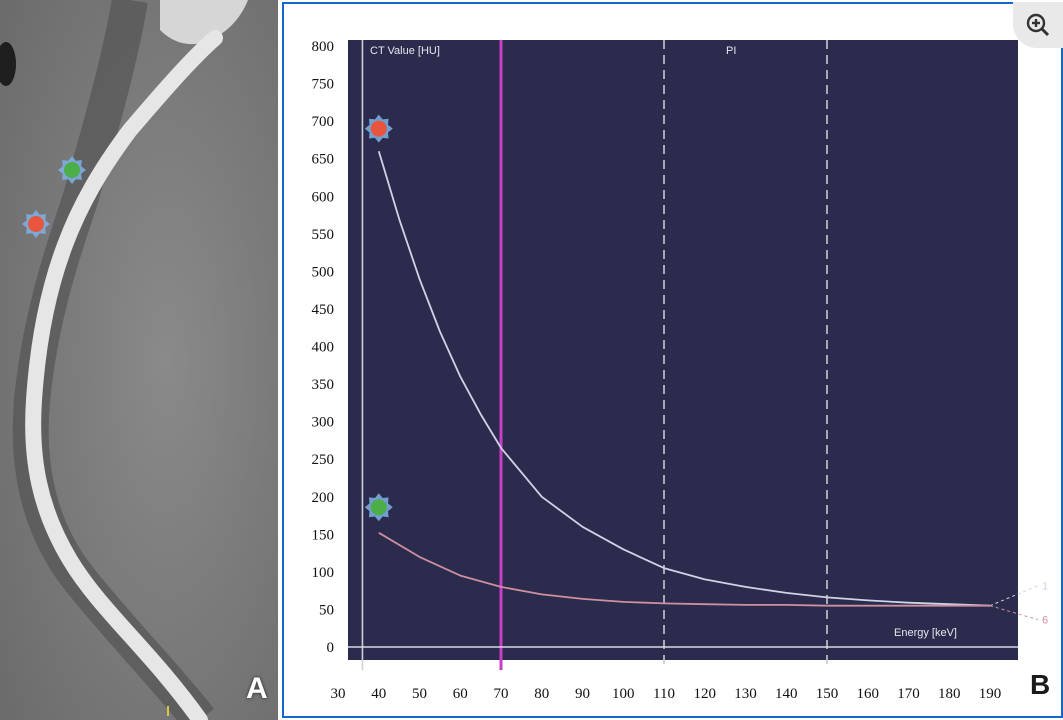  What do you see at coordinates (323, 573) in the screenshot?
I see `y-tick-label: 100` at bounding box center [323, 573].